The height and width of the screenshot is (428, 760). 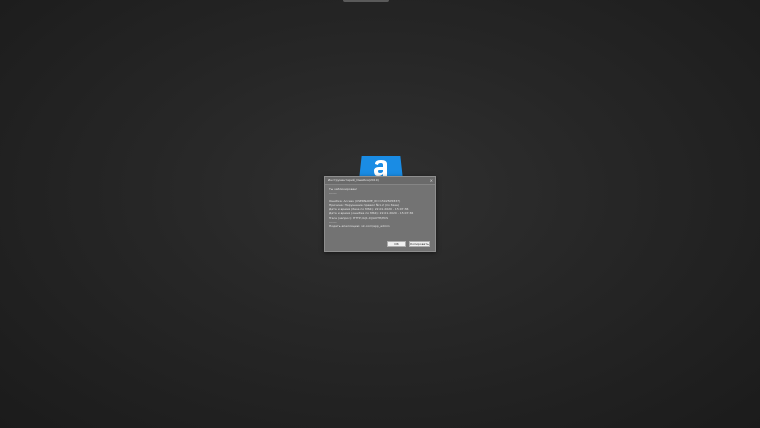 I want to click on logo-glyph, so click(x=380, y=168).